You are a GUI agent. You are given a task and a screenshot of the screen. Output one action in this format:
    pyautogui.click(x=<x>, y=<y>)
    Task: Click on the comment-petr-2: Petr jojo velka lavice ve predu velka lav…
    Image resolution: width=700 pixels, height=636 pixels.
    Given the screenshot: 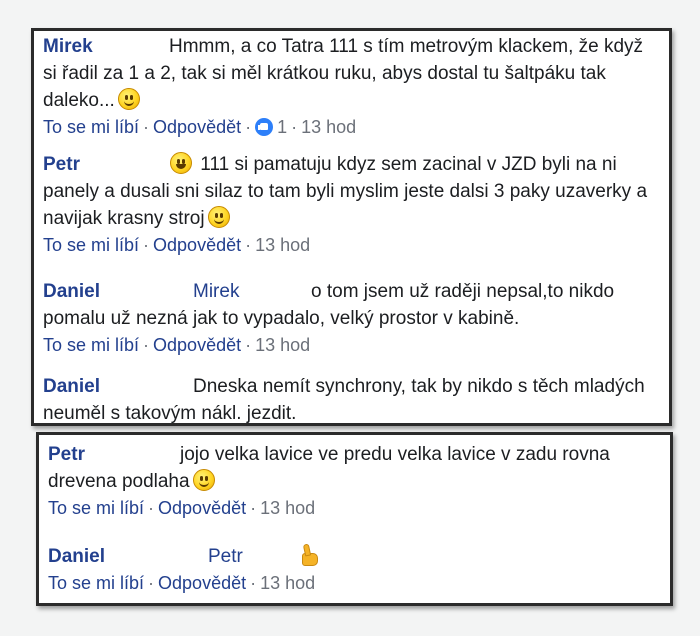 What is the action you would take?
    pyautogui.click(x=355, y=480)
    